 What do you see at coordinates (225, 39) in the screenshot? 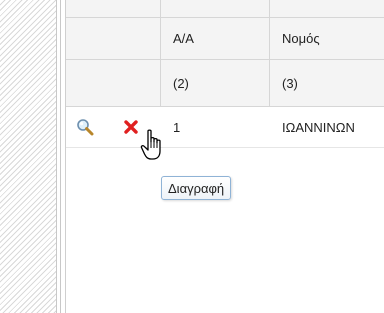
I see `header-row-labels: A/A Νομός` at bounding box center [225, 39].